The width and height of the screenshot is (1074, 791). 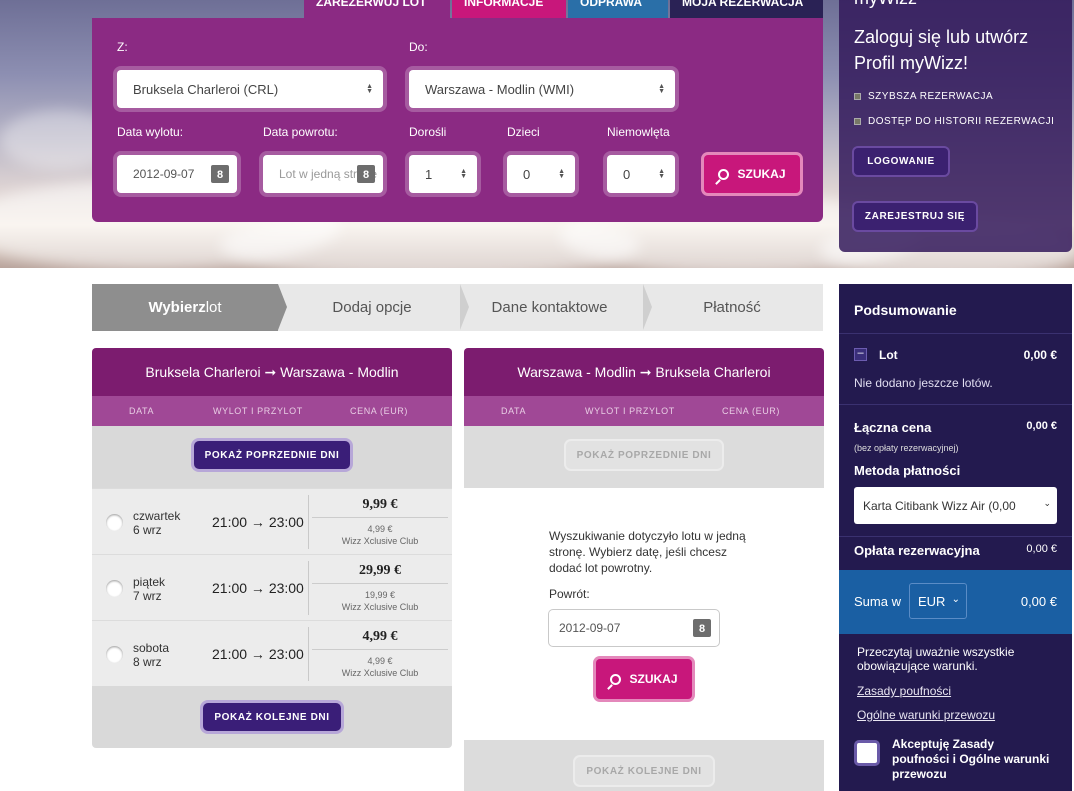 What do you see at coordinates (122, 47) in the screenshot?
I see `from-label: Z:` at bounding box center [122, 47].